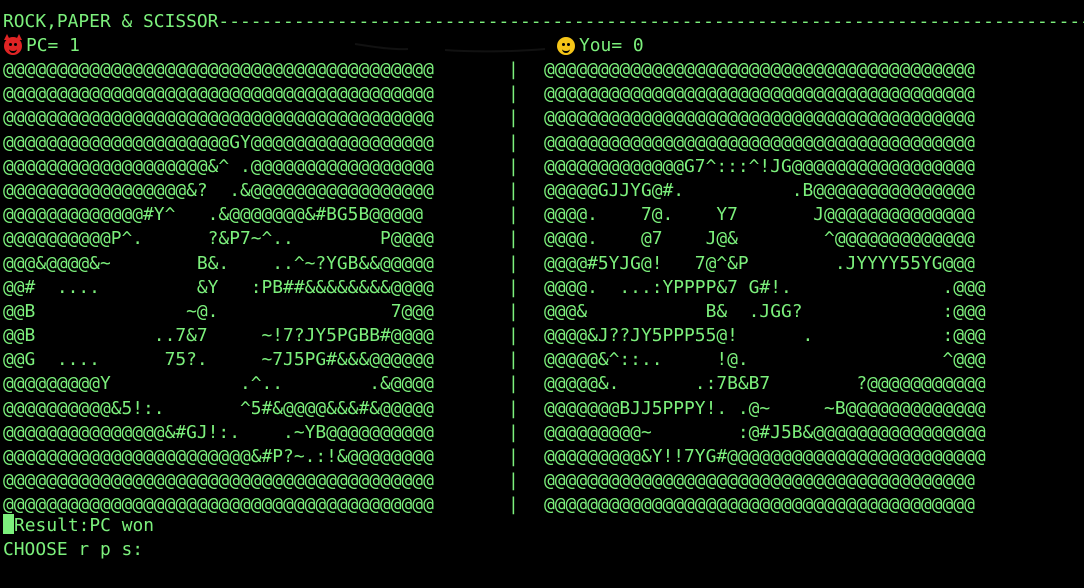 This screenshot has width=1084, height=588. What do you see at coordinates (218, 432) in the screenshot?
I see `pc-art-row: @@@@@@@@@@@@@@@&#GJ!:. .~YB@@@@@@@@@@` at bounding box center [218, 432].